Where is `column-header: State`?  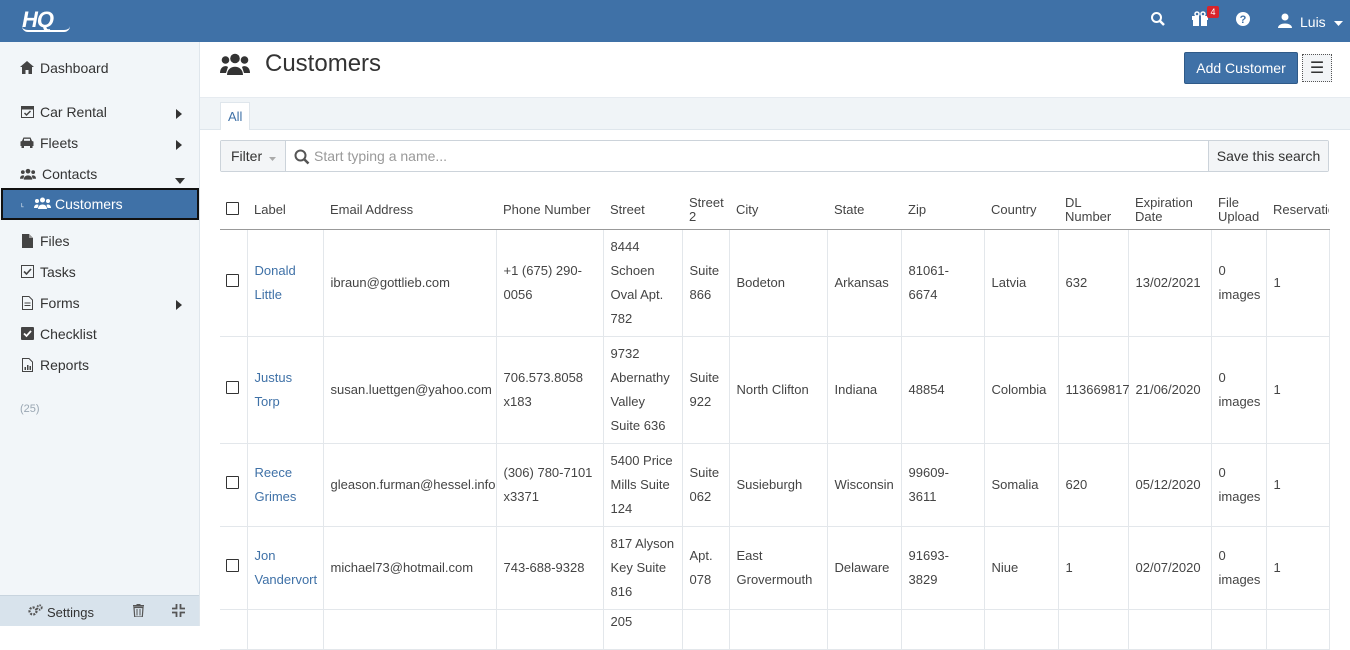 column-header: State is located at coordinates (864, 210).